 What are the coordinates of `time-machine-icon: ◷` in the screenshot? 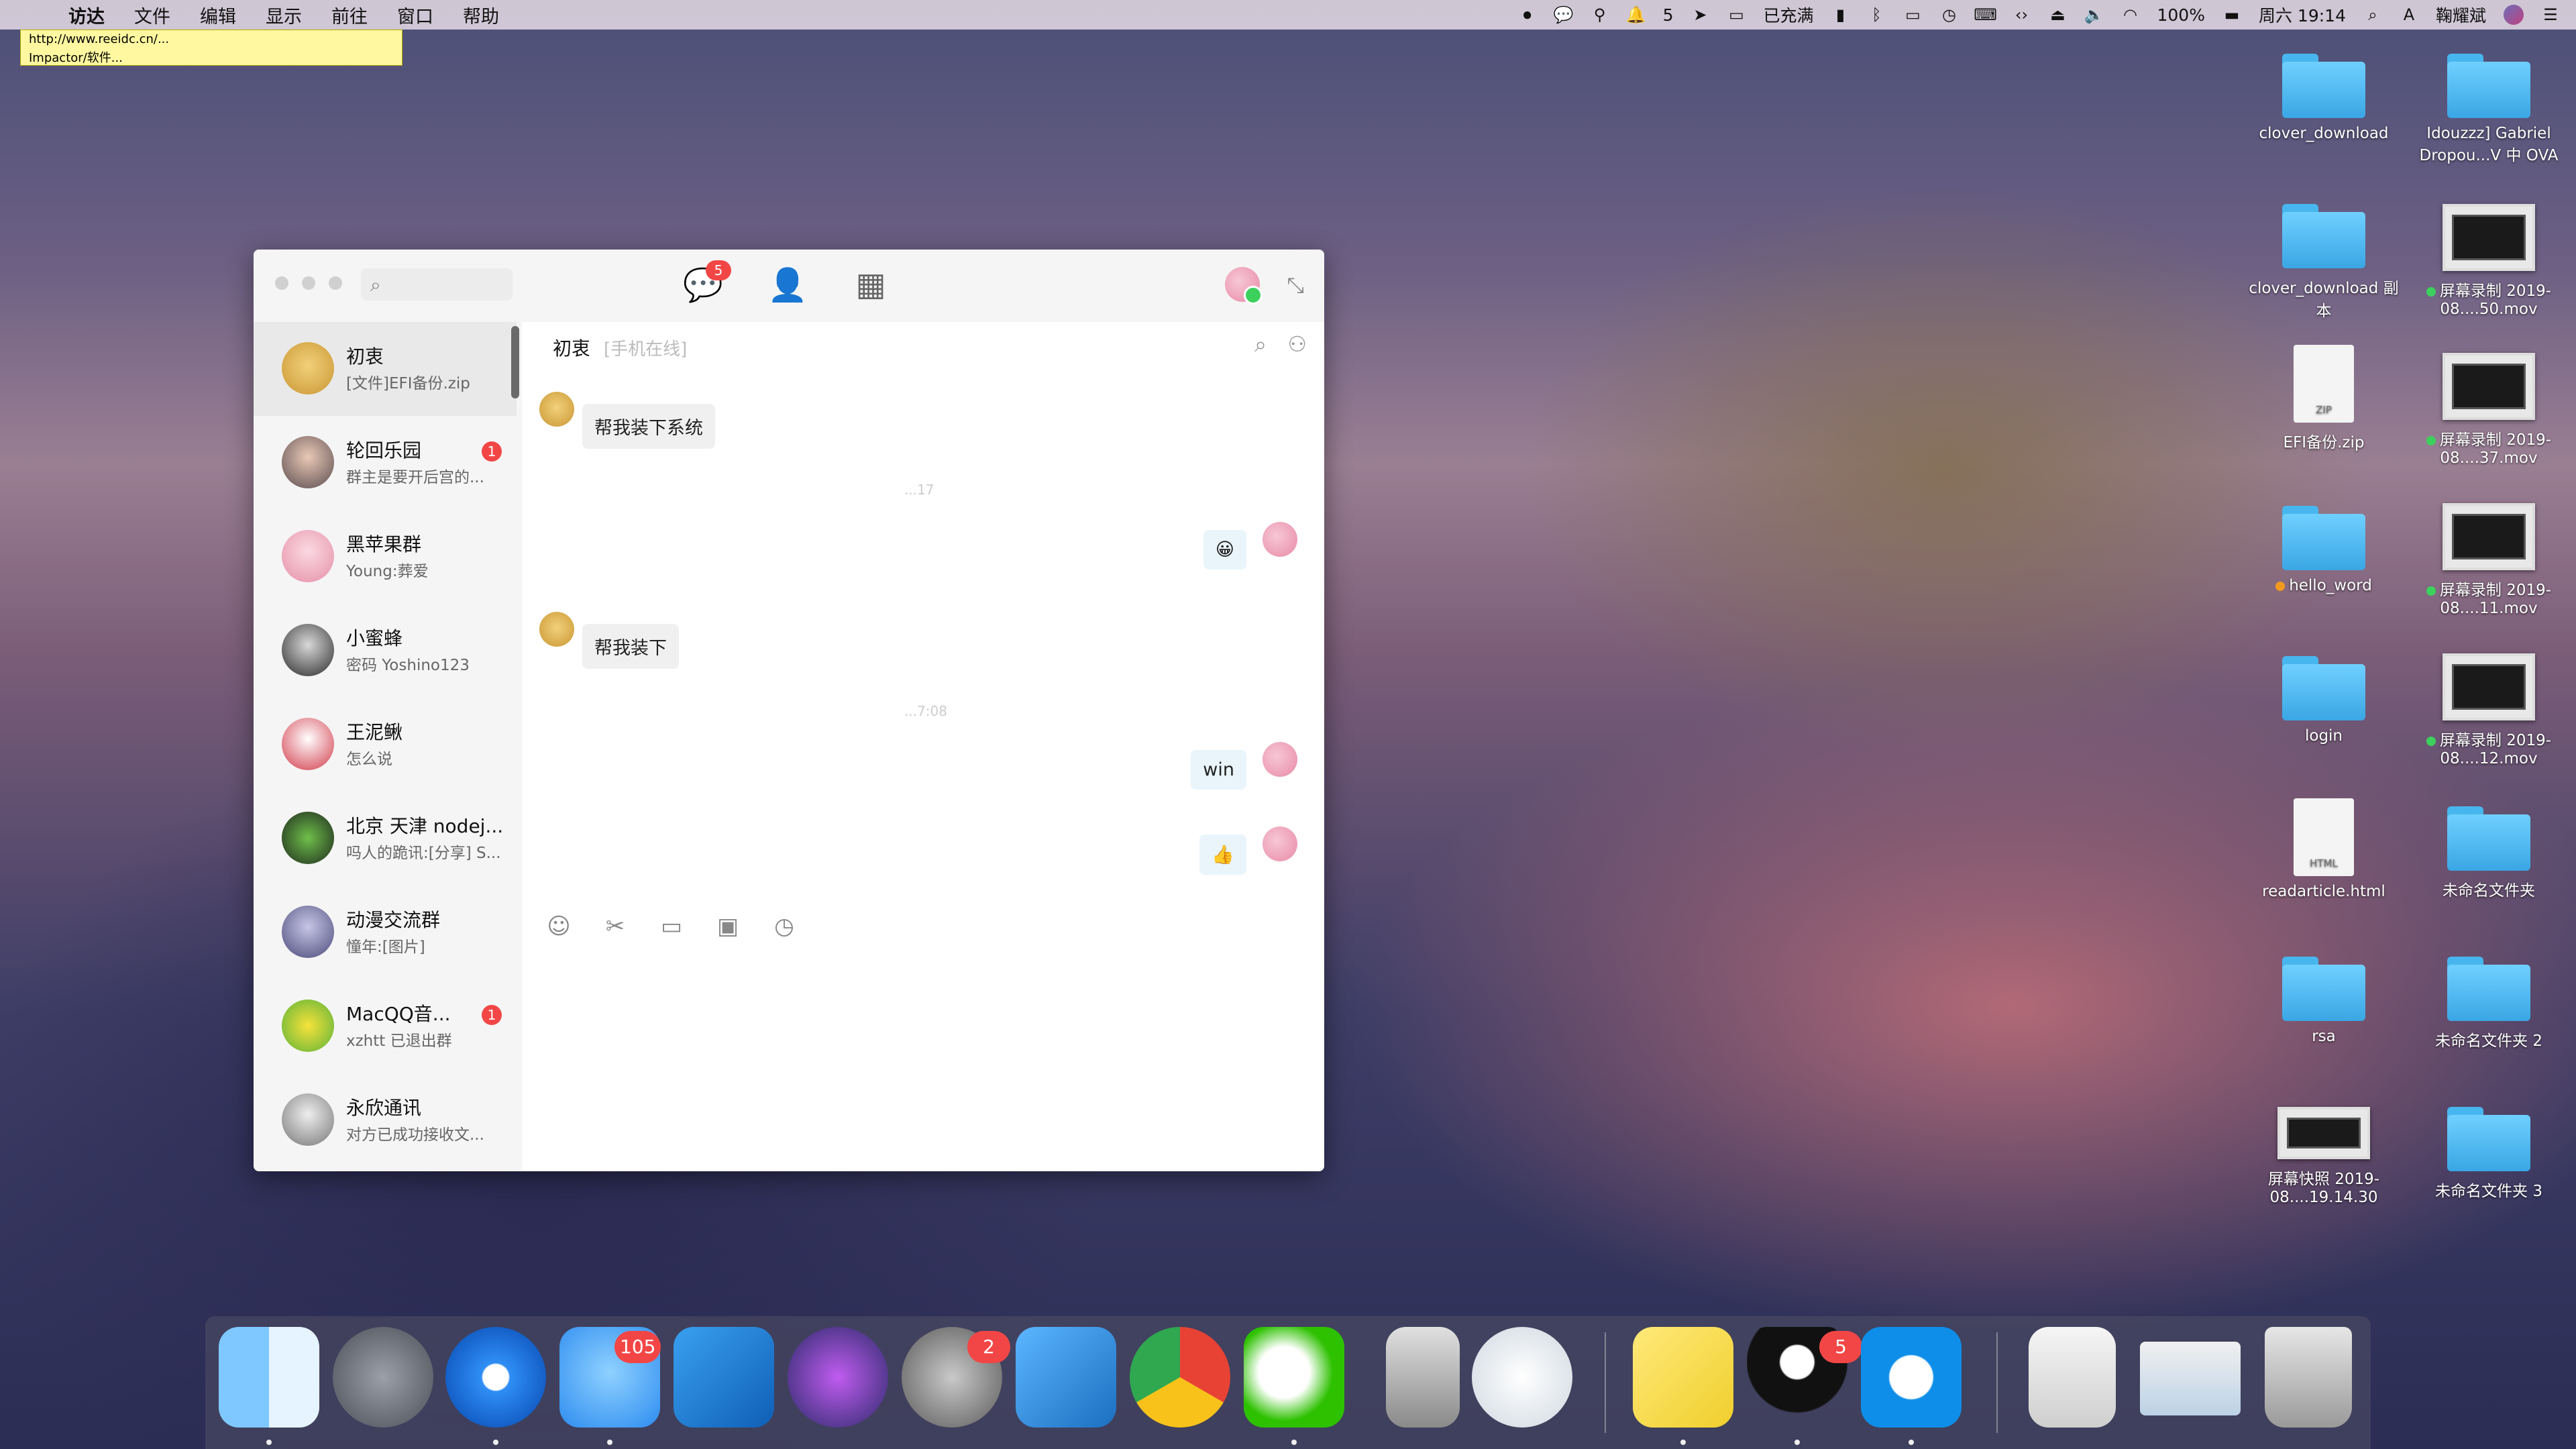 It's located at (1949, 14).